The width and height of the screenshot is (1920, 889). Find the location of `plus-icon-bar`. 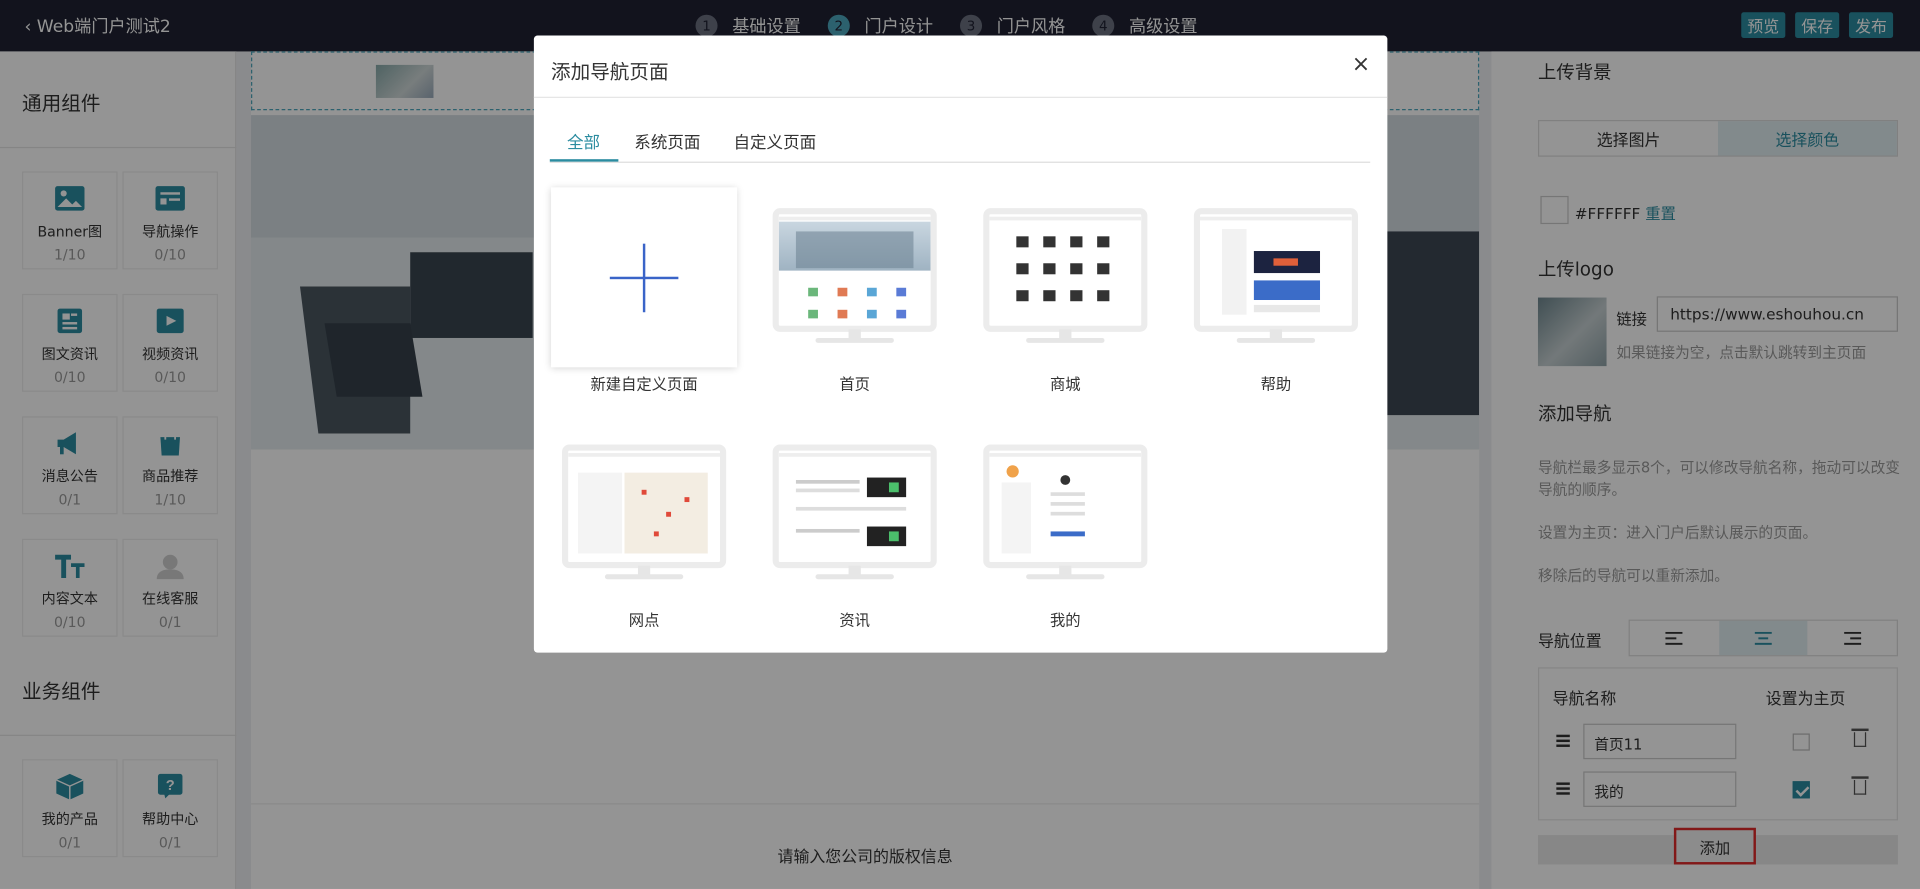

plus-icon-bar is located at coordinates (644, 277).